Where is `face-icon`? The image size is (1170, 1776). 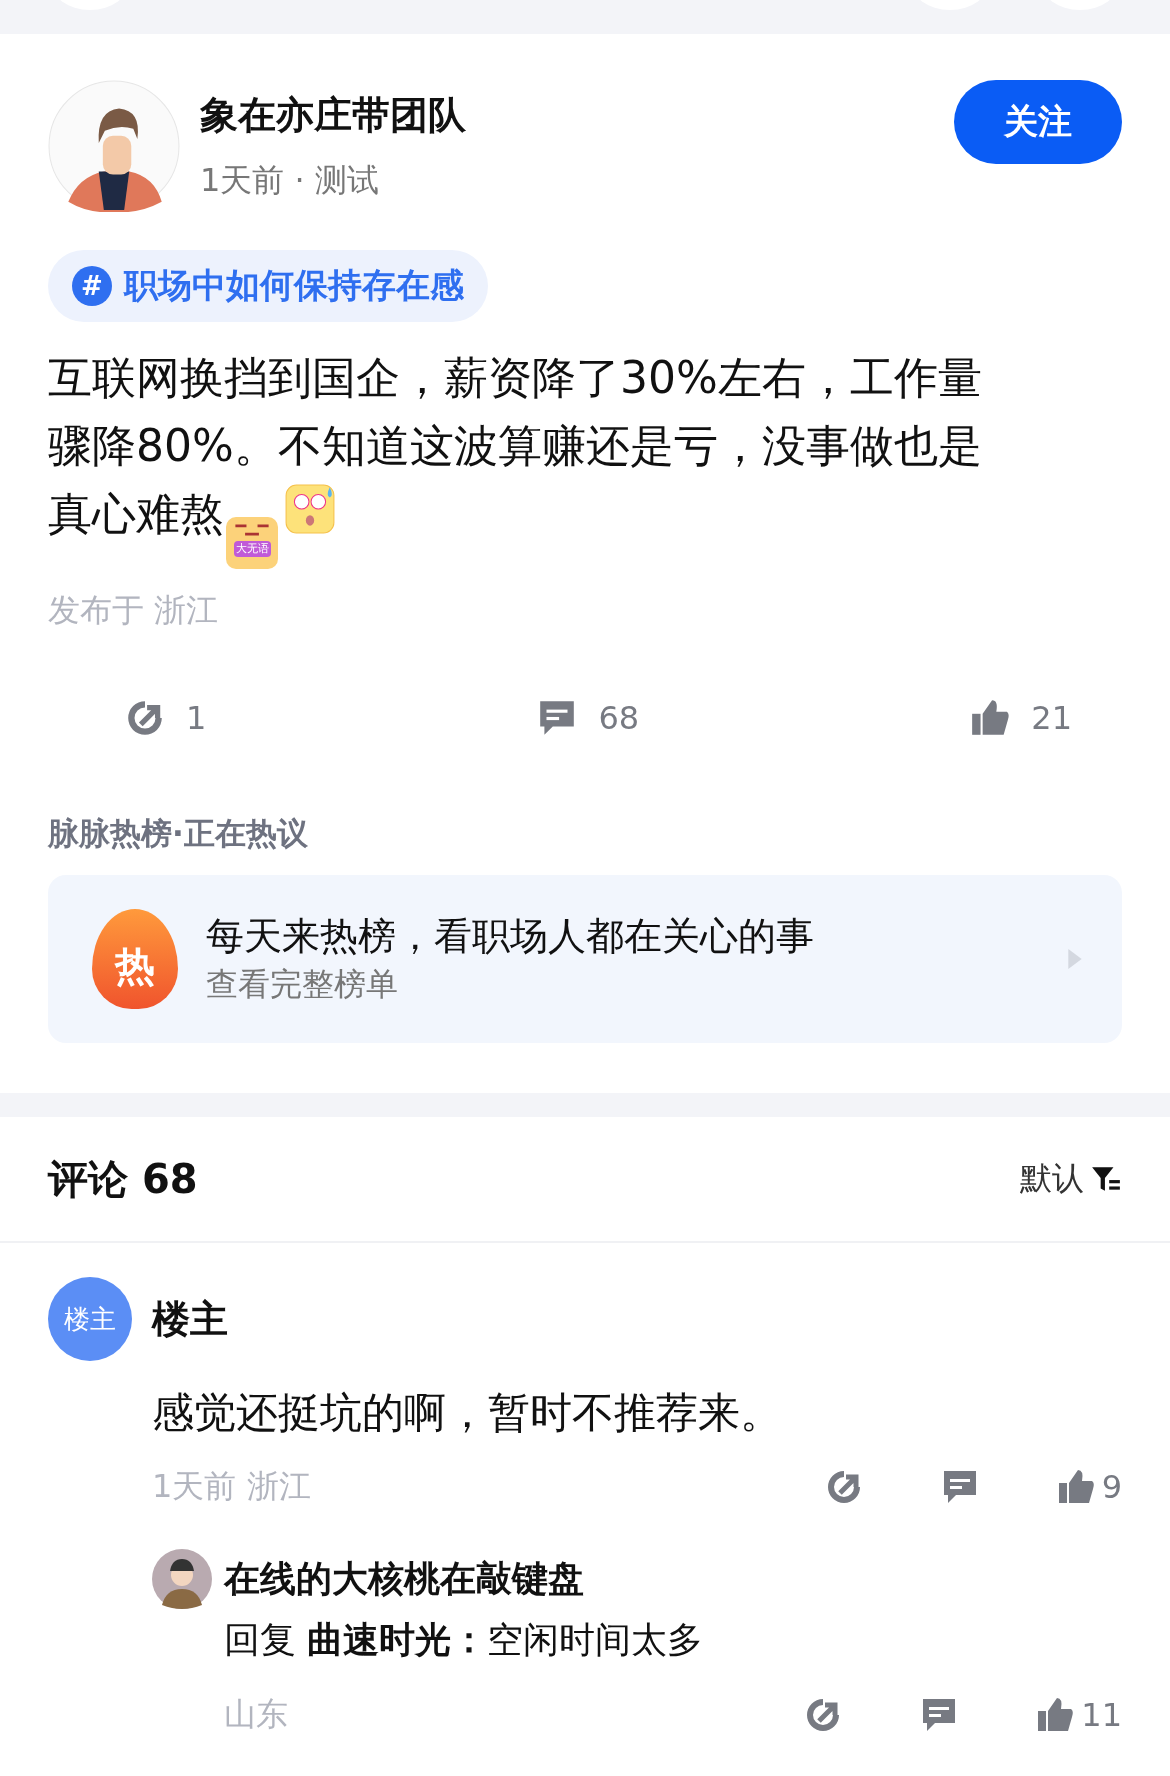 face-icon is located at coordinates (252, 530).